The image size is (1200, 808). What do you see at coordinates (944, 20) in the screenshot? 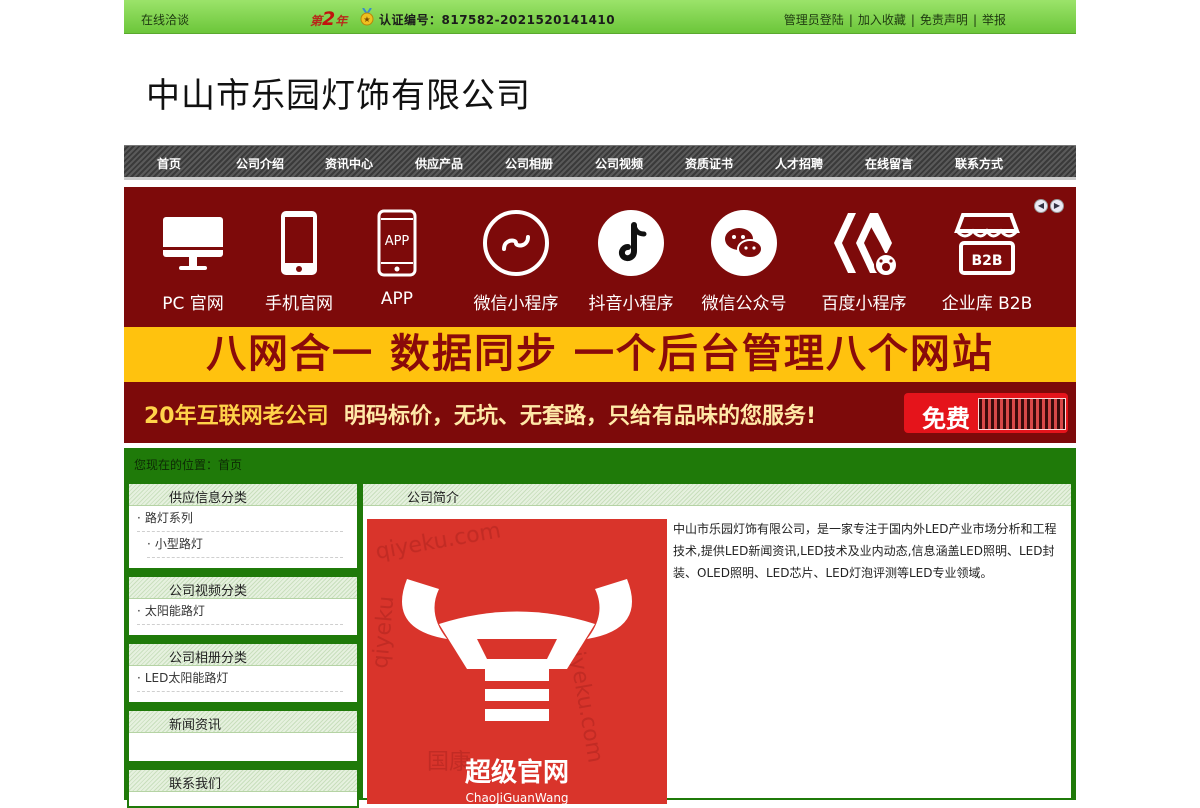
I see `disclaimer-link: 免责声明` at bounding box center [944, 20].